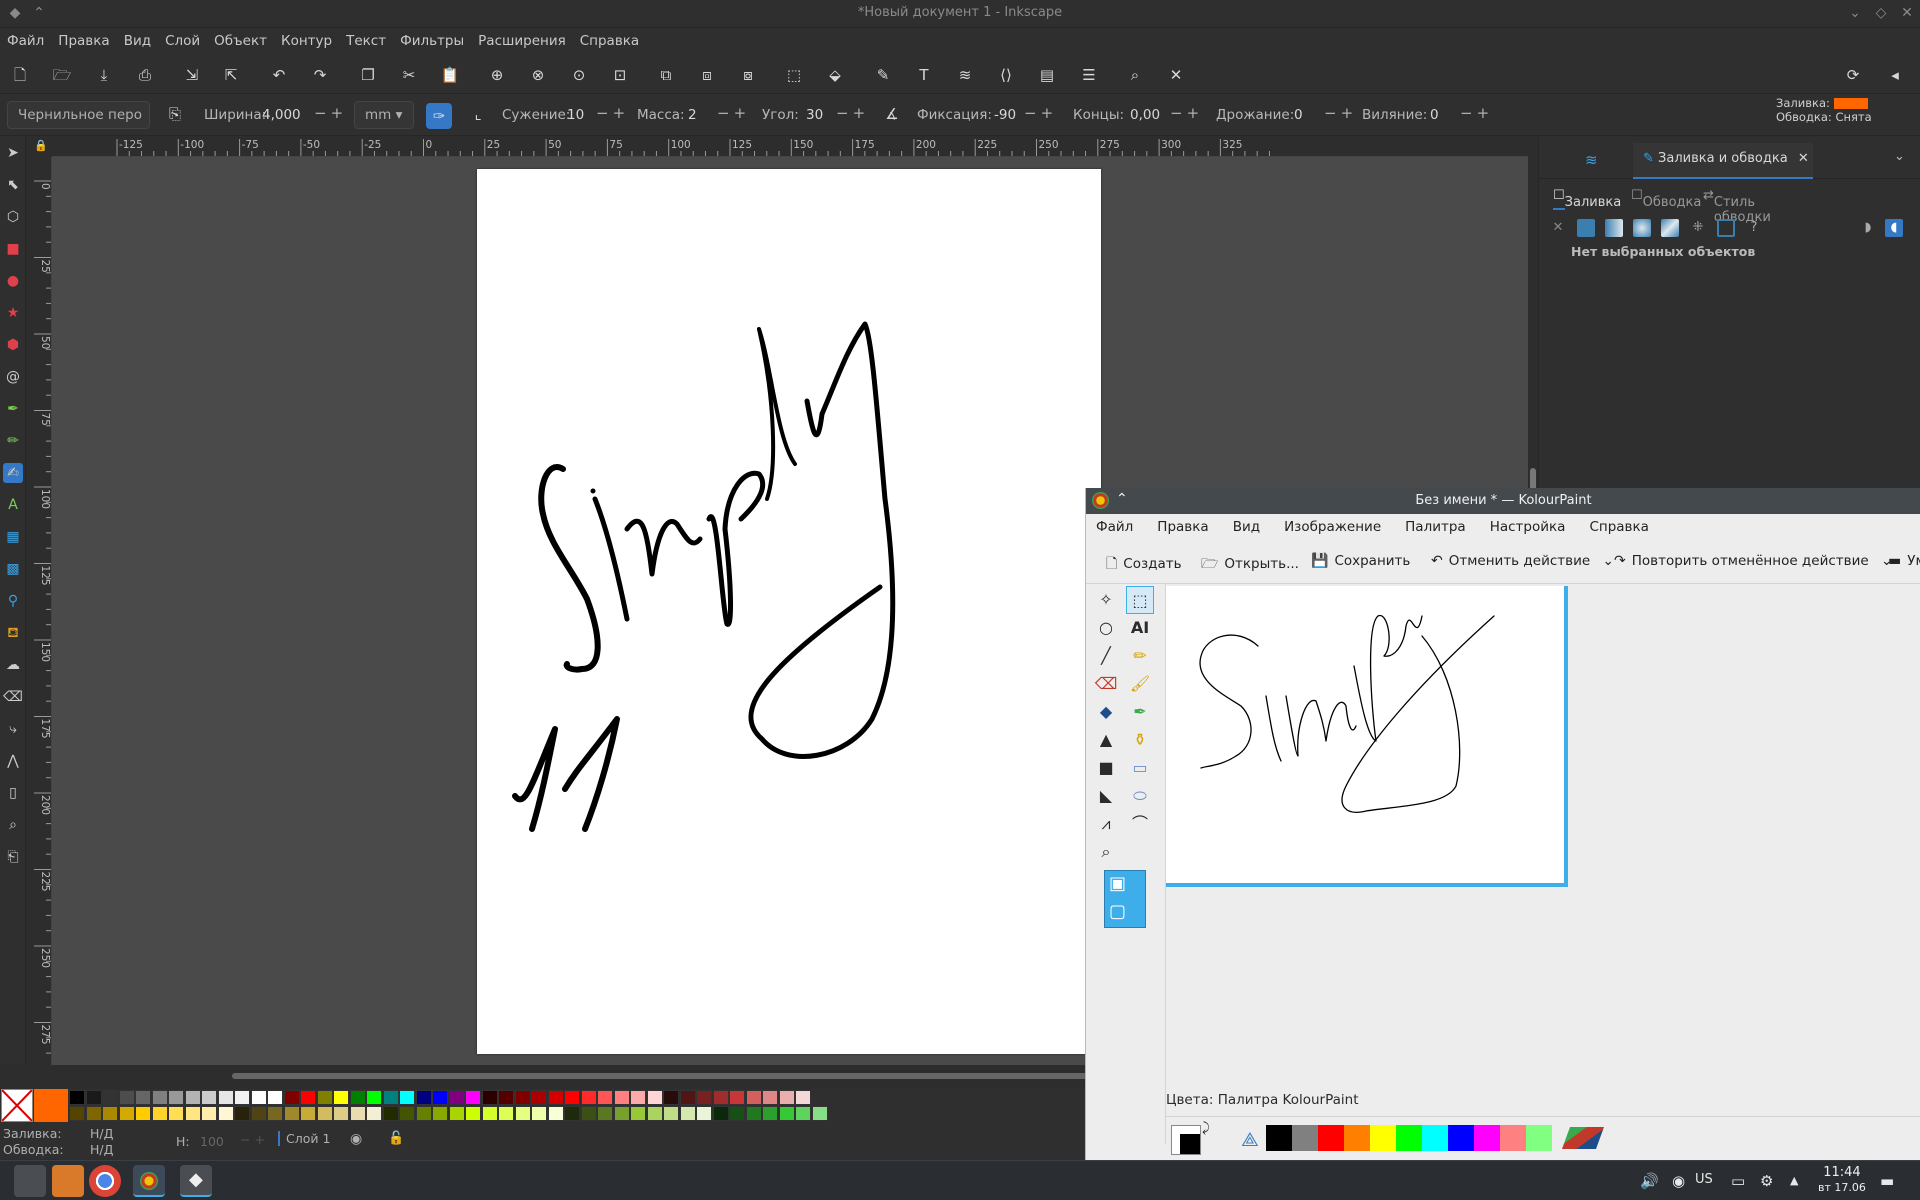  Describe the element at coordinates (662, 1076) in the screenshot. I see `horizontal-scrollbar` at that location.